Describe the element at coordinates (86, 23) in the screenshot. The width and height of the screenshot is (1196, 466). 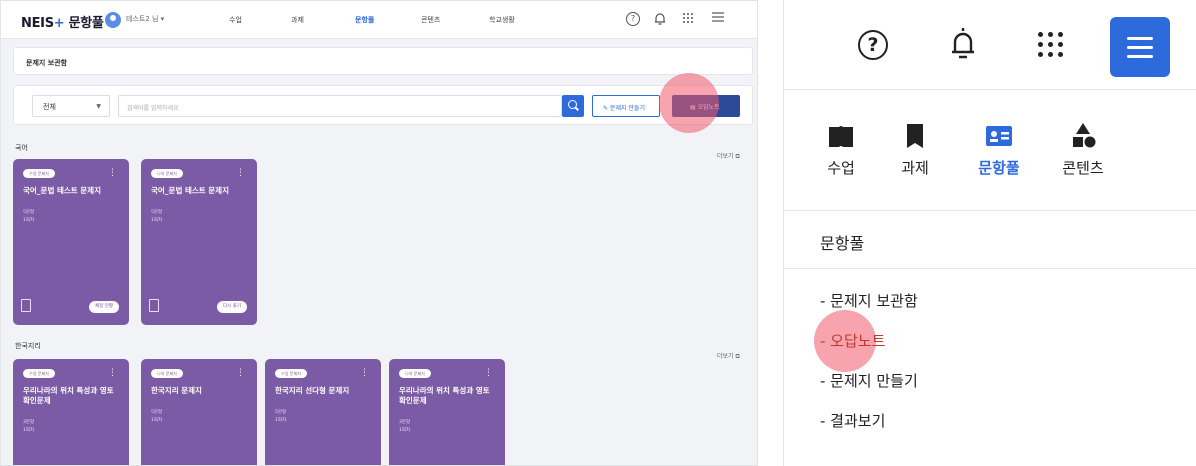
I see `brand-product: 문항풀` at that location.